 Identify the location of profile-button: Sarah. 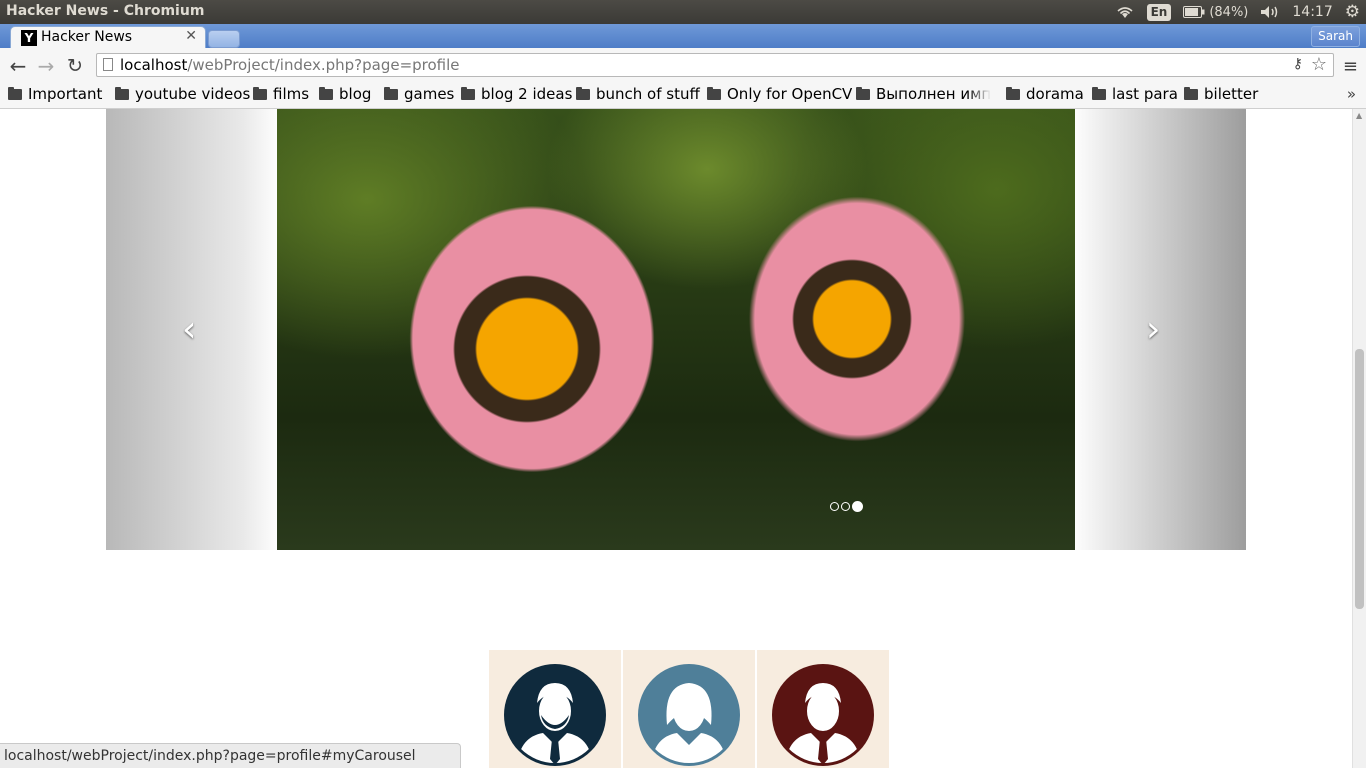
(1335, 36).